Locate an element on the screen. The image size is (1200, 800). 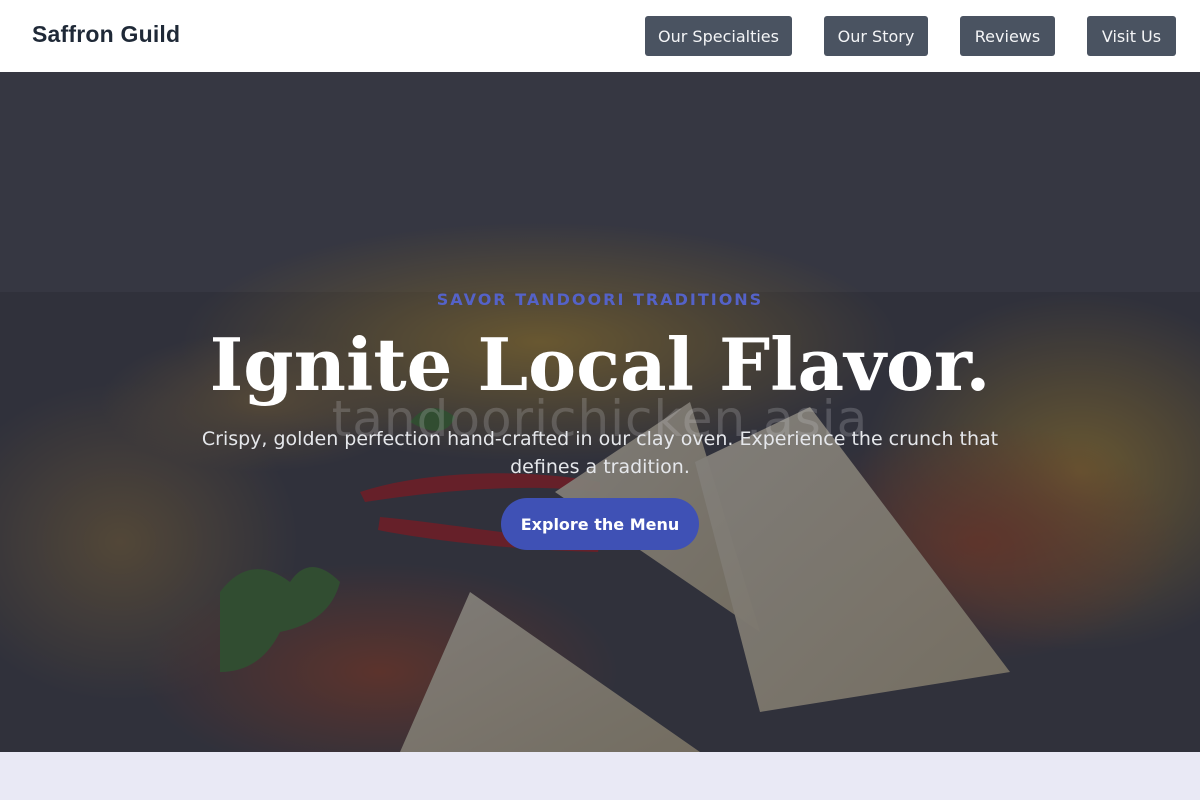
nav-our-story-button: Our Story is located at coordinates (876, 36).